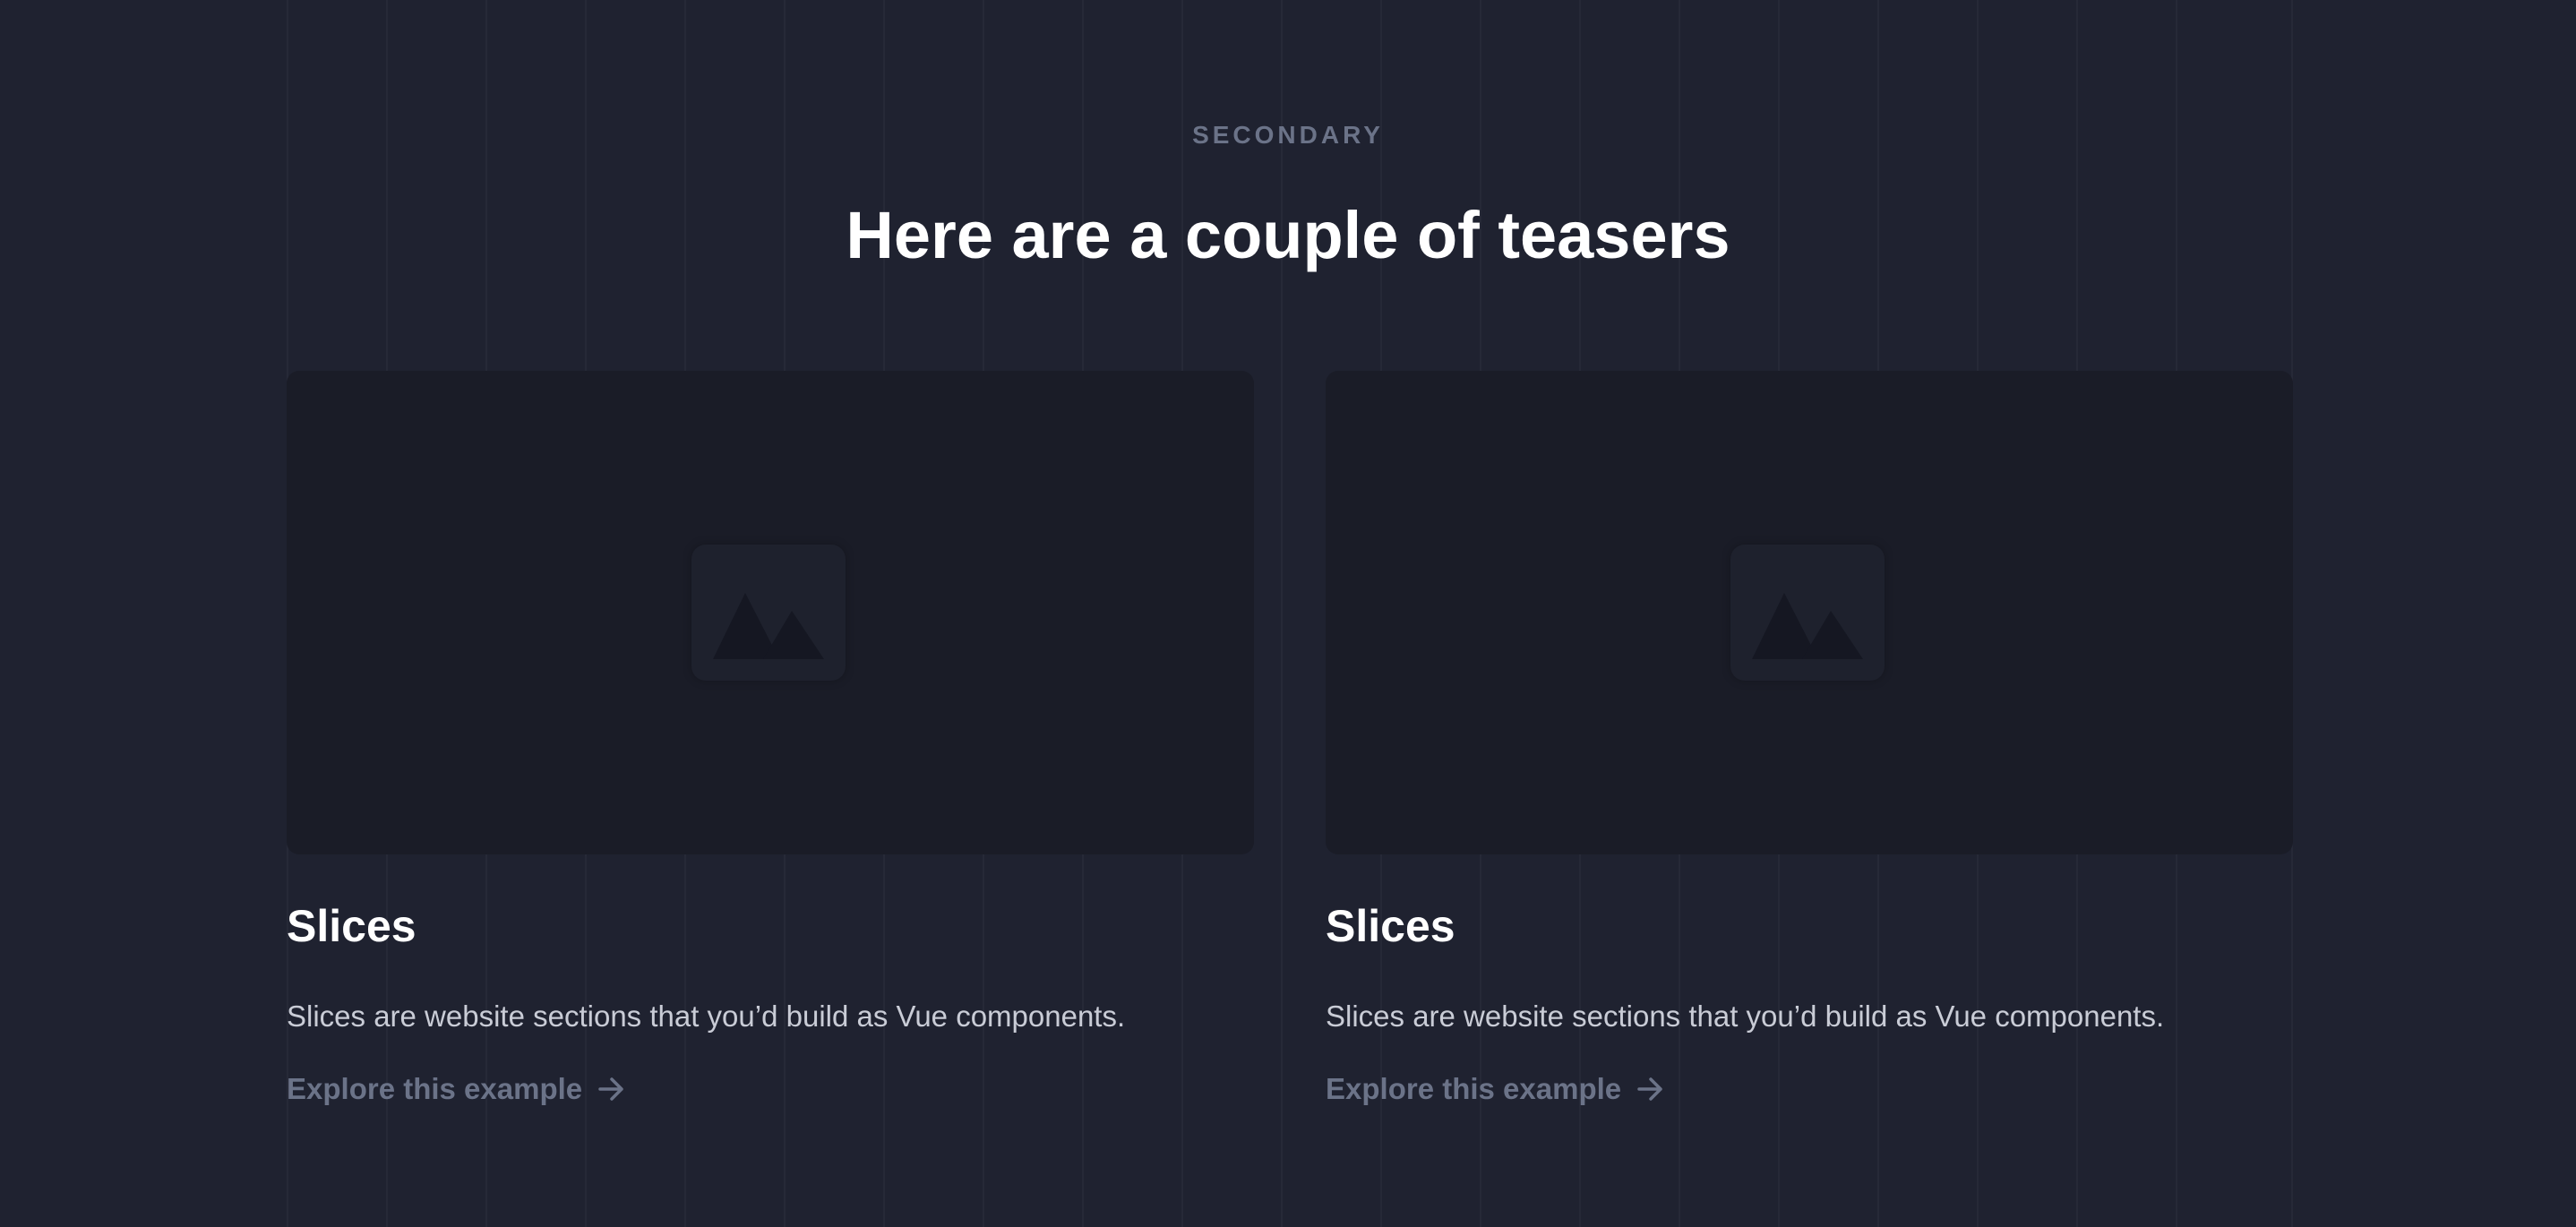 This screenshot has width=2576, height=1227. What do you see at coordinates (1288, 135) in the screenshot?
I see `section-eyebrow: SECONDARY` at bounding box center [1288, 135].